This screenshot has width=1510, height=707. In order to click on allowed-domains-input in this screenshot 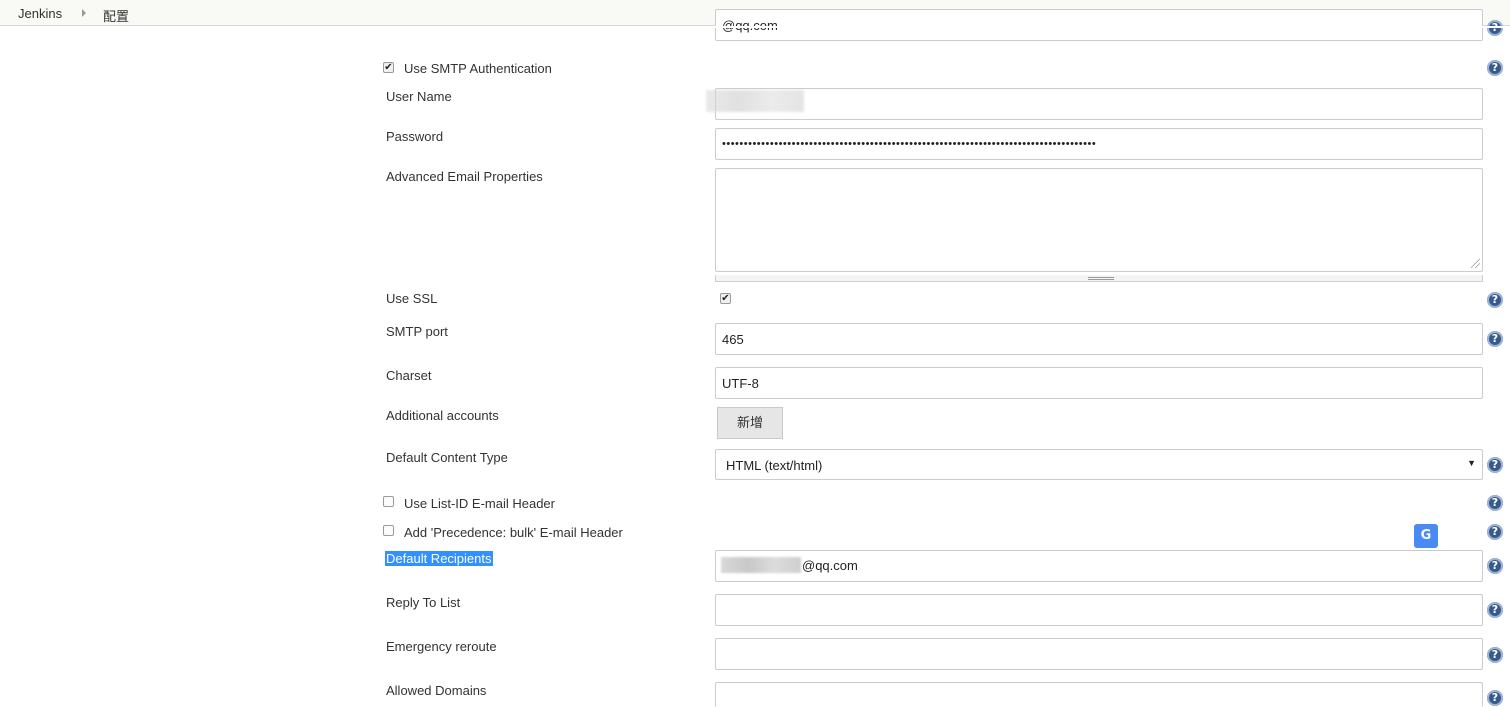, I will do `click(1099, 694)`.